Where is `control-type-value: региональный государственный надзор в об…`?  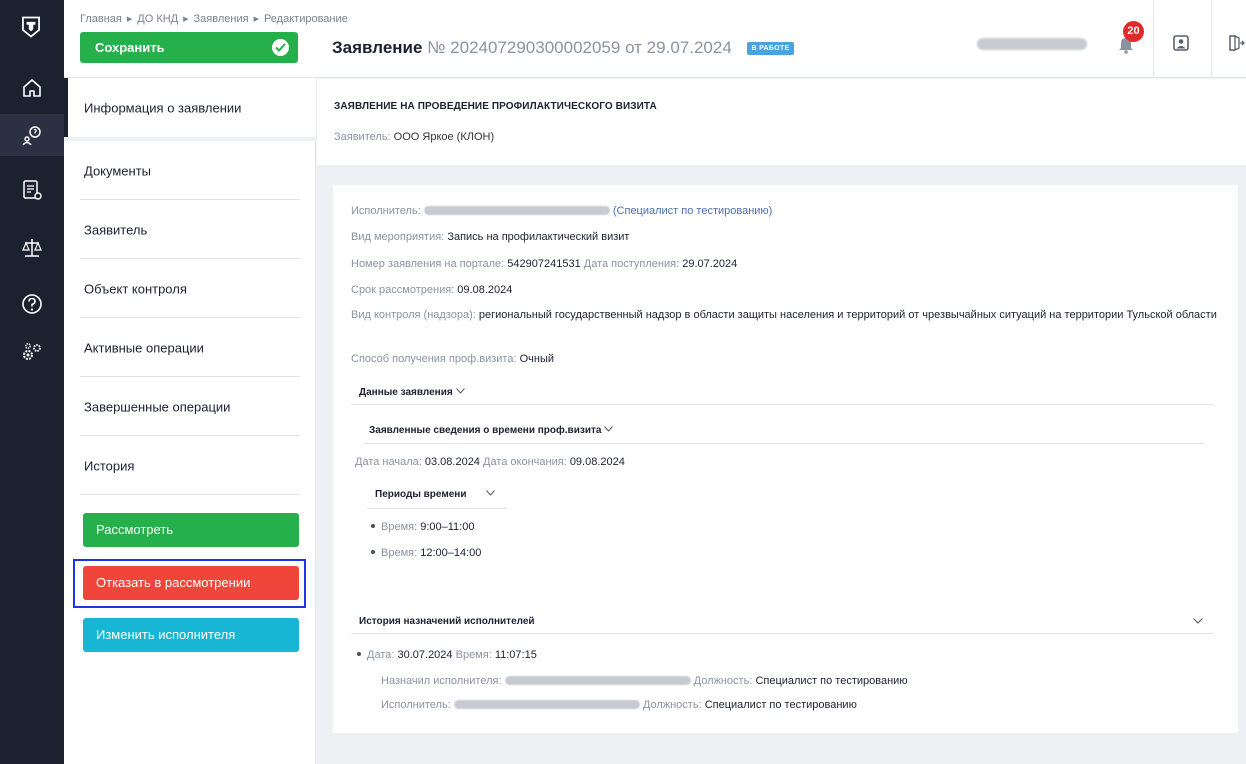 control-type-value: региональный государственный надзор в об… is located at coordinates (847, 315).